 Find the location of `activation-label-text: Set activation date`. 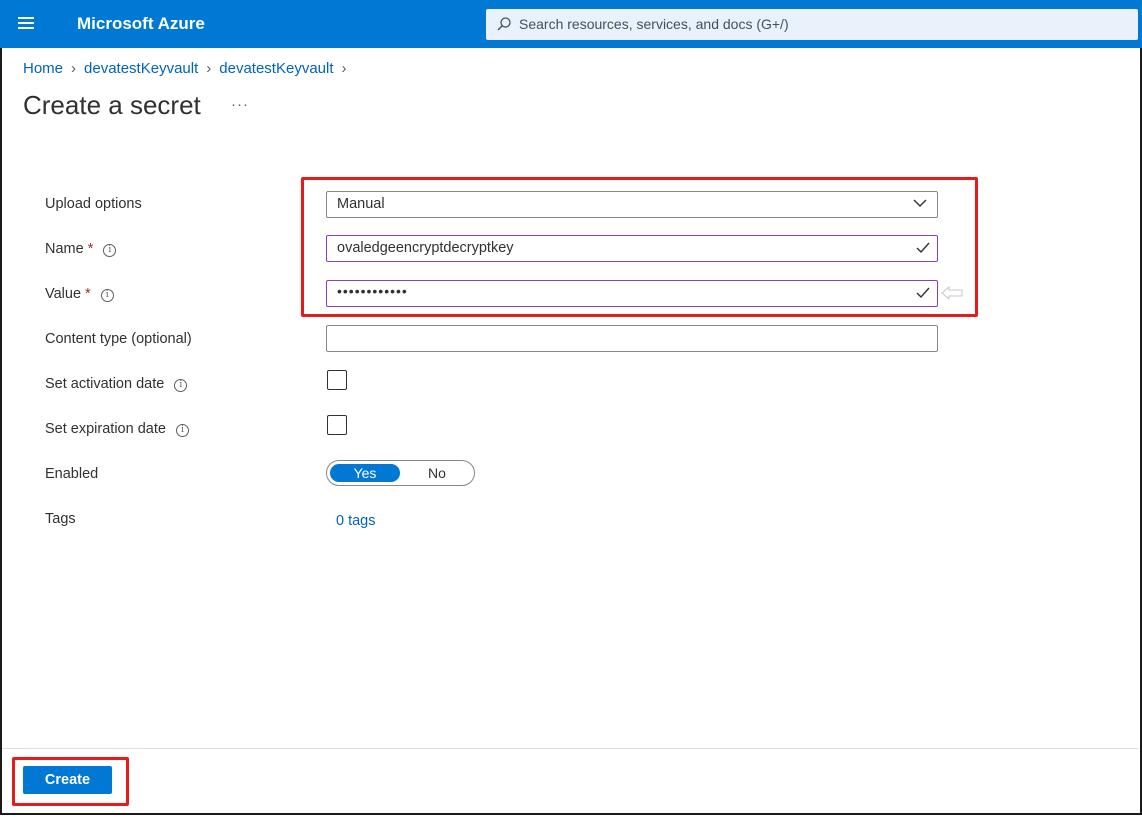

activation-label-text: Set activation date is located at coordinates (105, 384).